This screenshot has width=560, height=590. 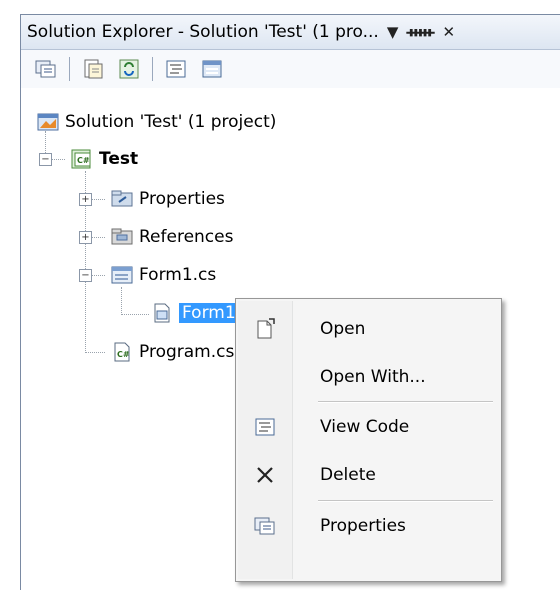 I want to click on tree-item-program: C# Program.cs, so click(x=172, y=352).